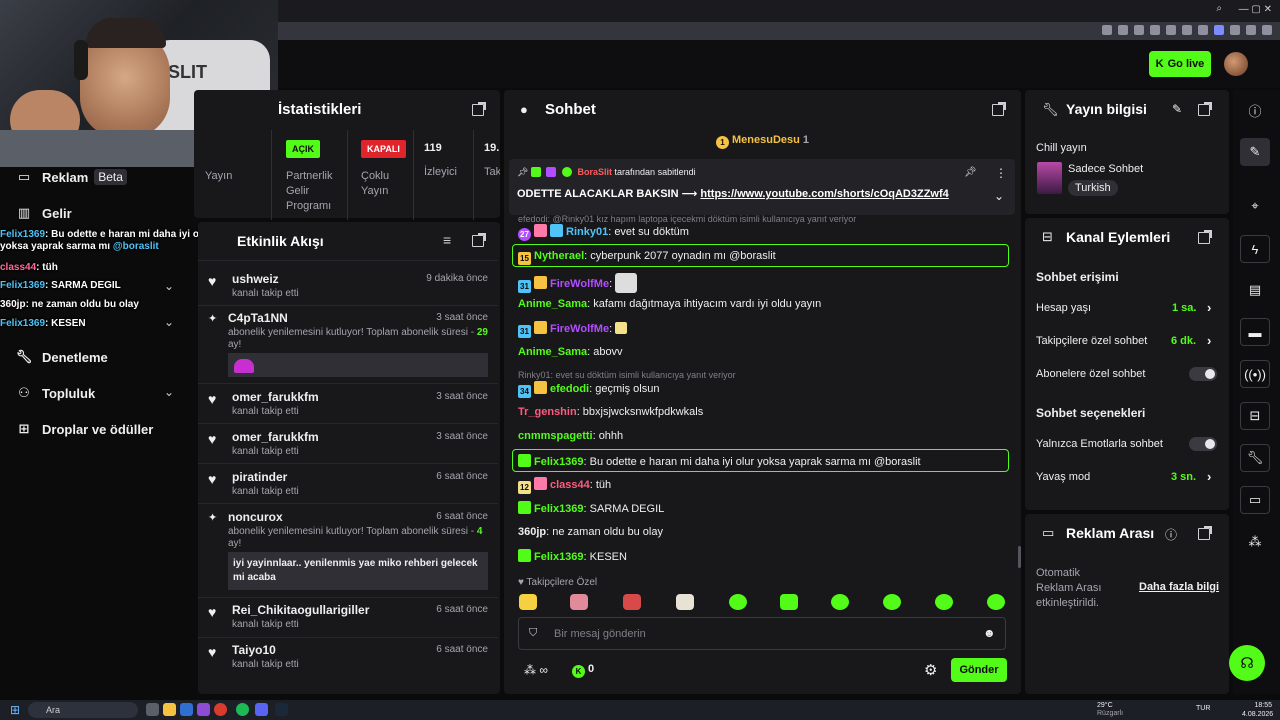 The height and width of the screenshot is (720, 1280). What do you see at coordinates (1255, 374) in the screenshot?
I see `broadcast-icon: ((•))` at bounding box center [1255, 374].